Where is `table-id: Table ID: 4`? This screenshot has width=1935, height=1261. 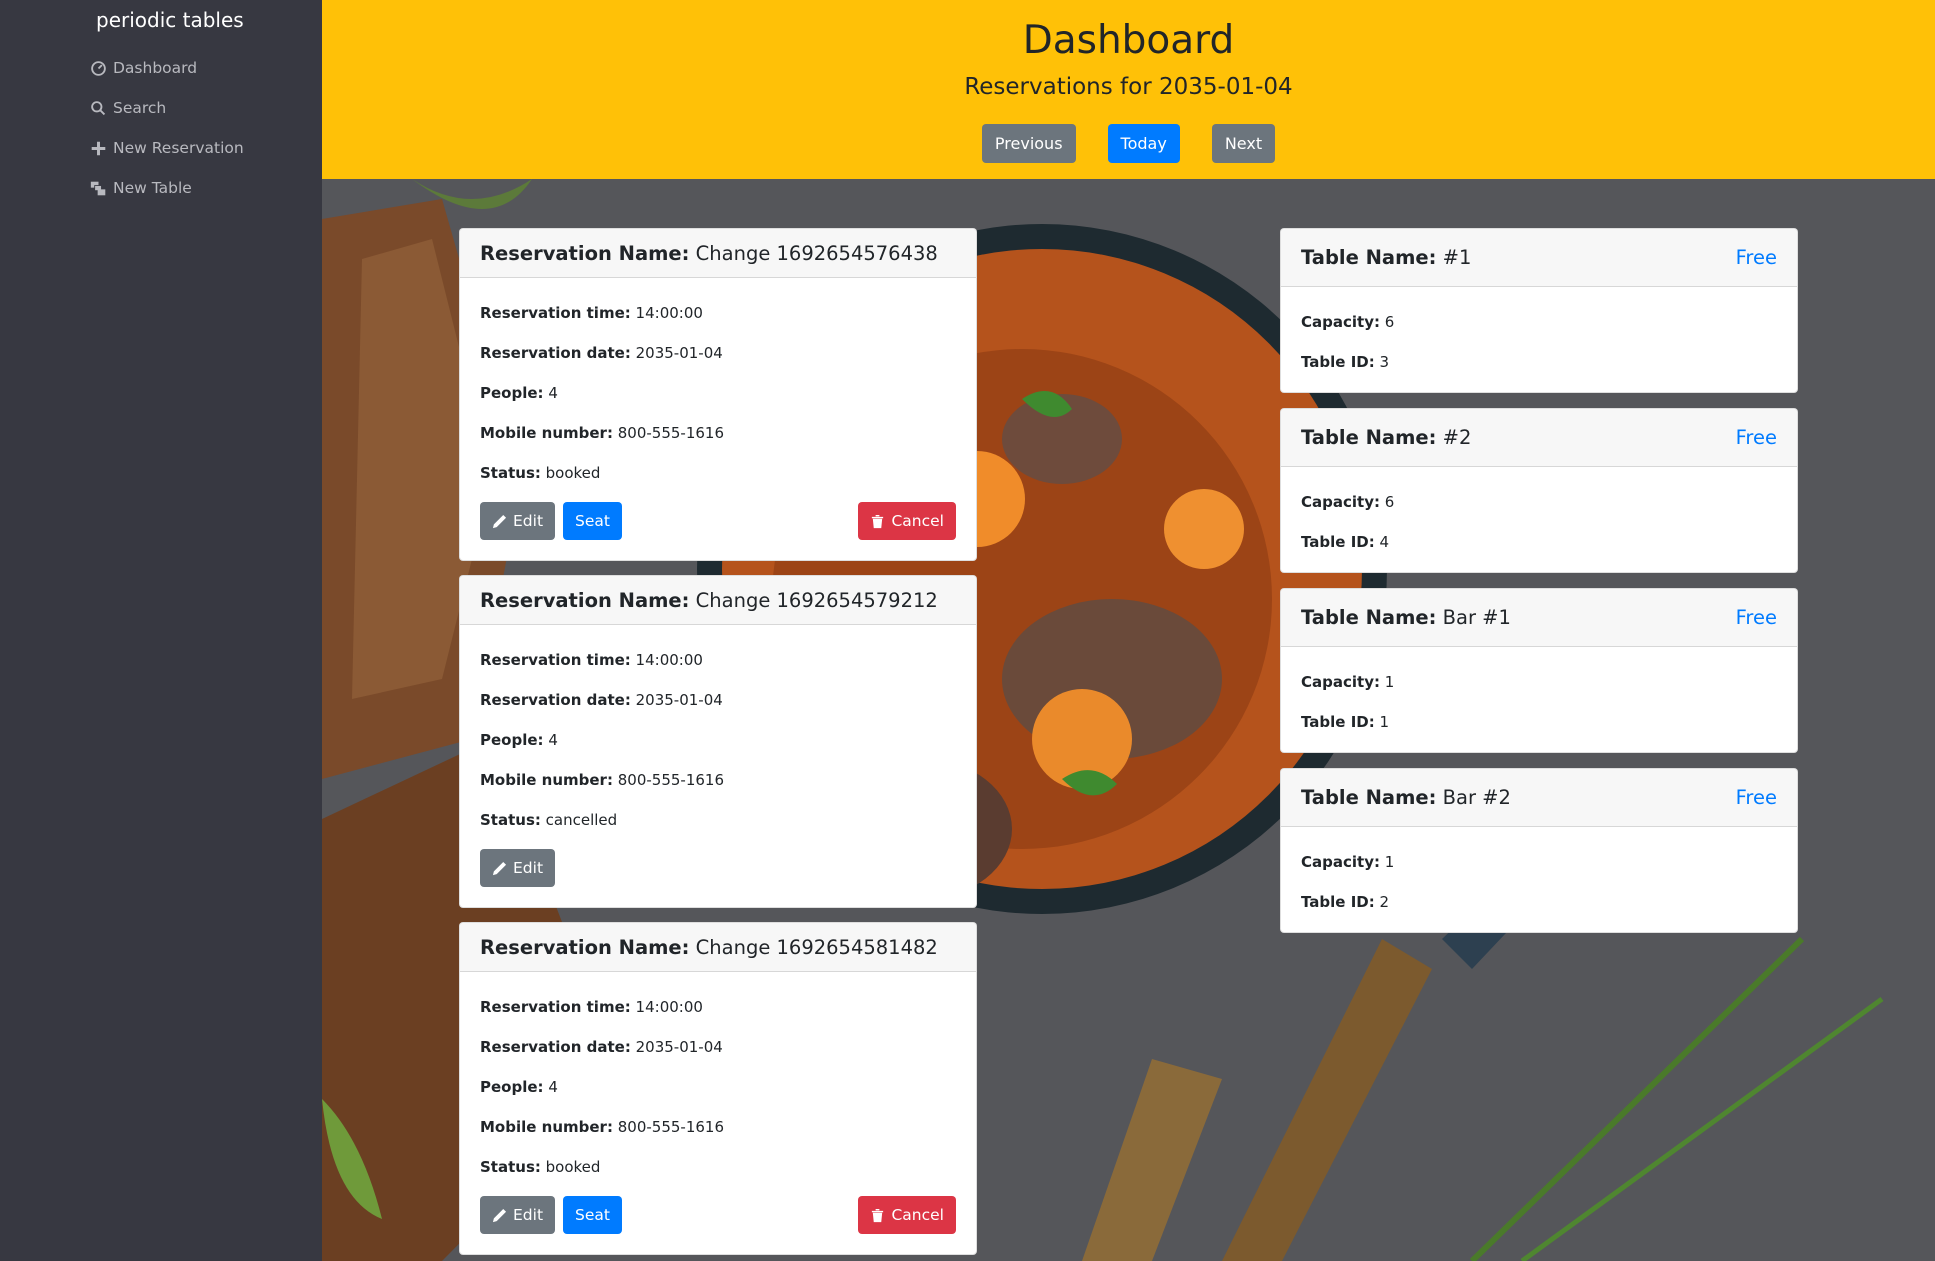 table-id: Table ID: 4 is located at coordinates (1345, 542).